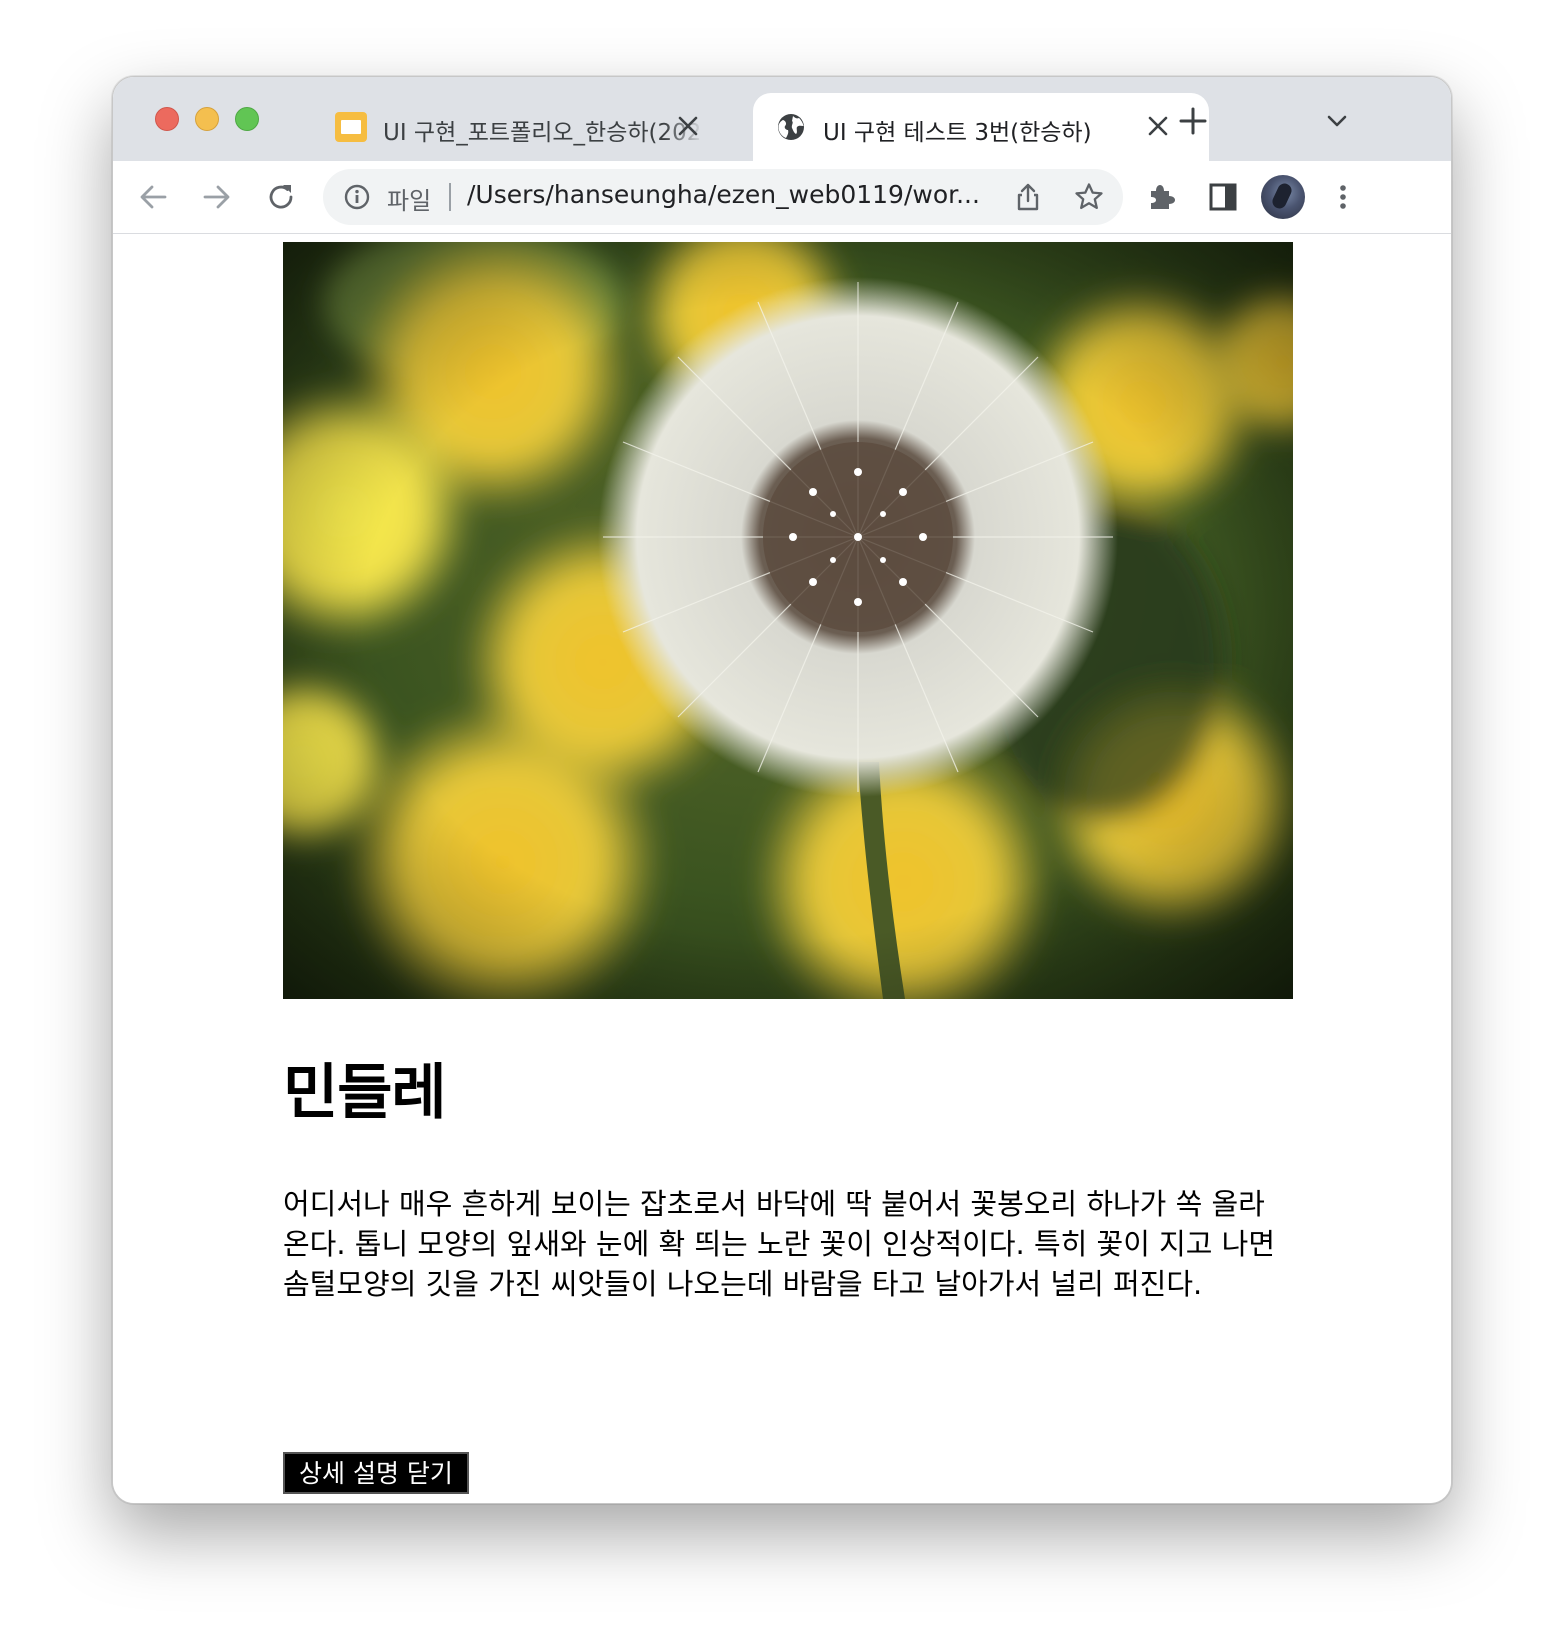 This screenshot has height=1648, width=1560. I want to click on url-scheme-label: 파일, so click(409, 201).